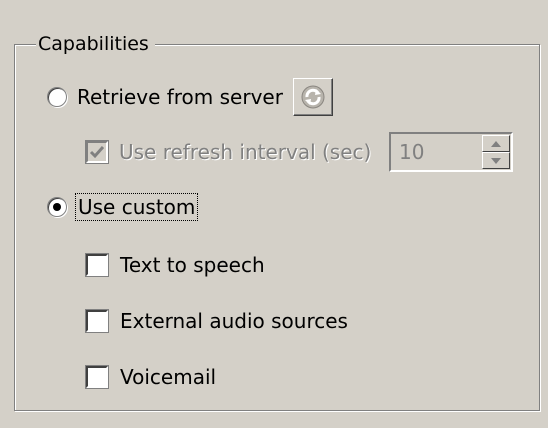  What do you see at coordinates (97, 265) in the screenshot?
I see `text-to-speech-checkbox` at bounding box center [97, 265].